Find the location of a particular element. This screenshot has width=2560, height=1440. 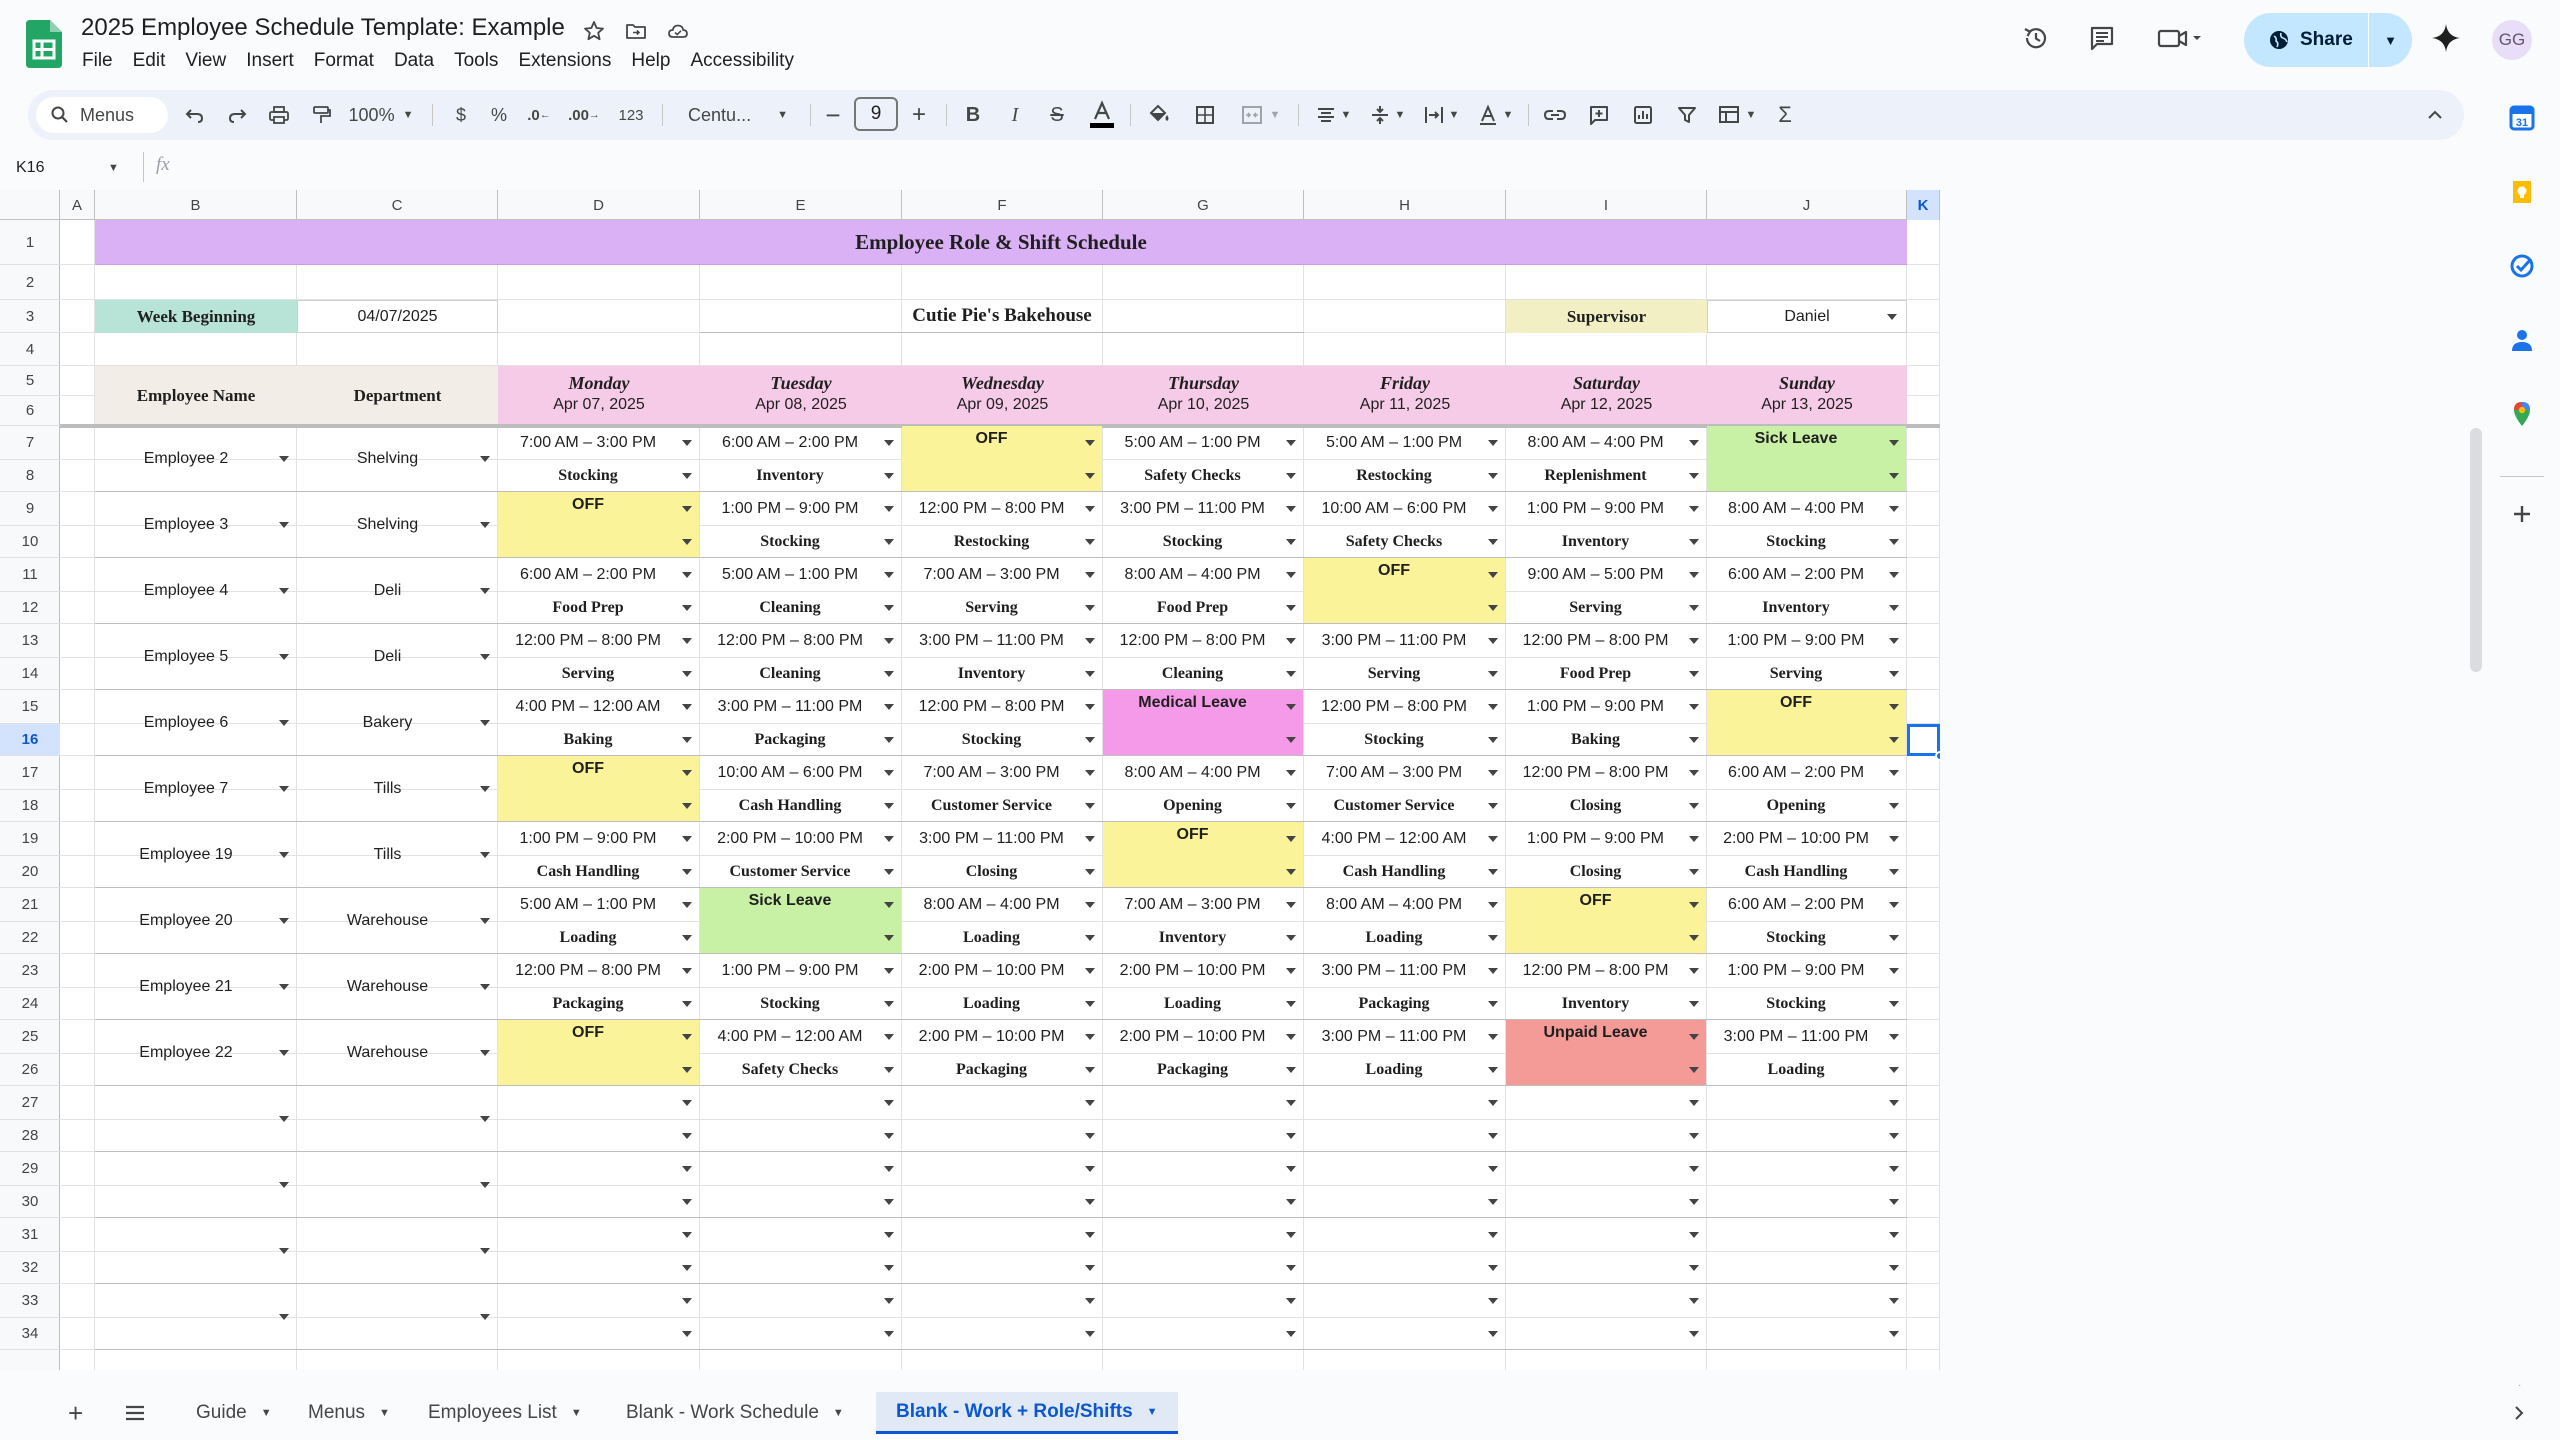

collapse-toolbar-icon is located at coordinates (2435, 115).